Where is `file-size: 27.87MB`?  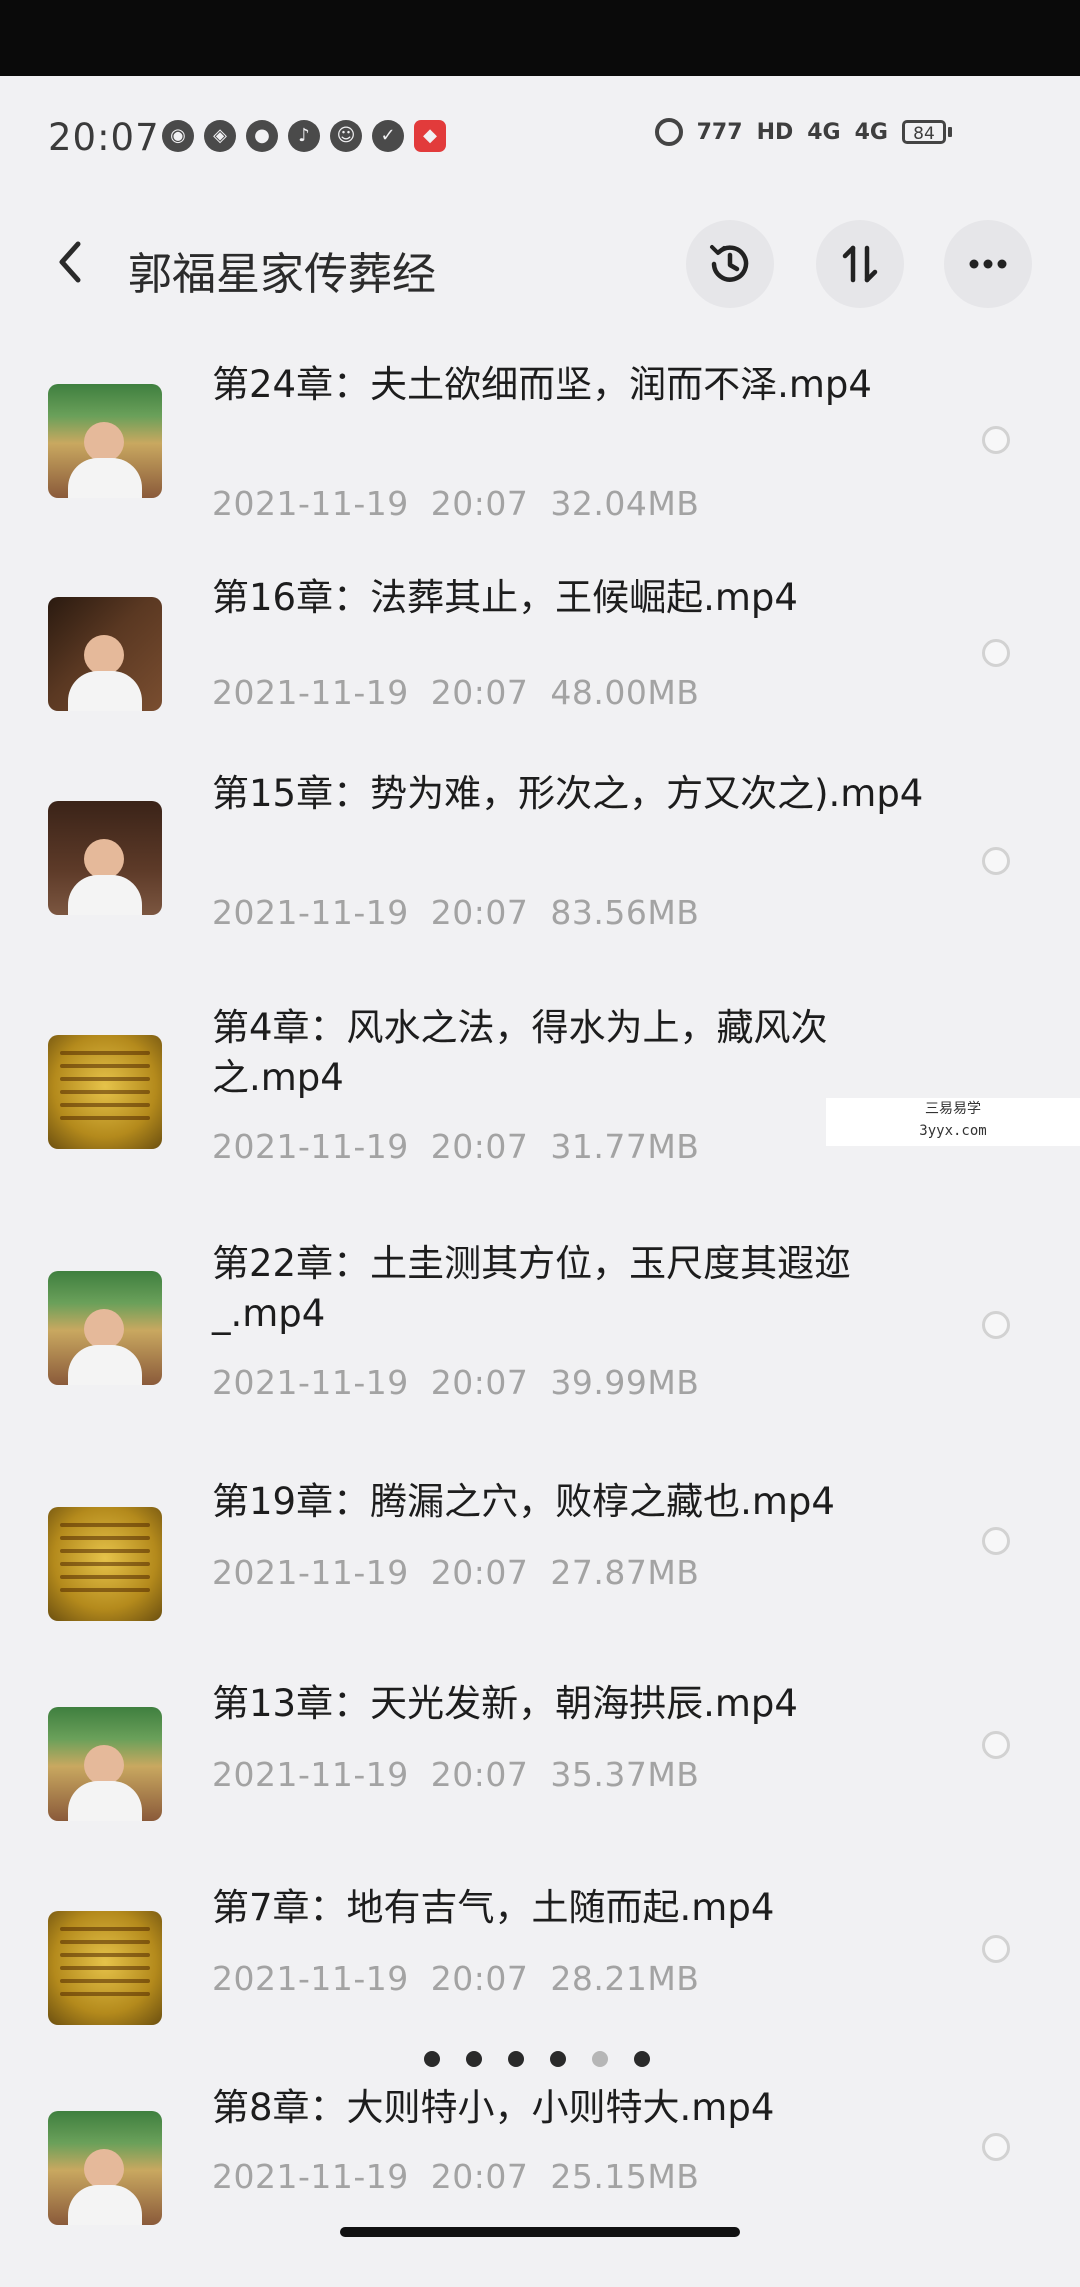
file-size: 27.87MB is located at coordinates (625, 1572).